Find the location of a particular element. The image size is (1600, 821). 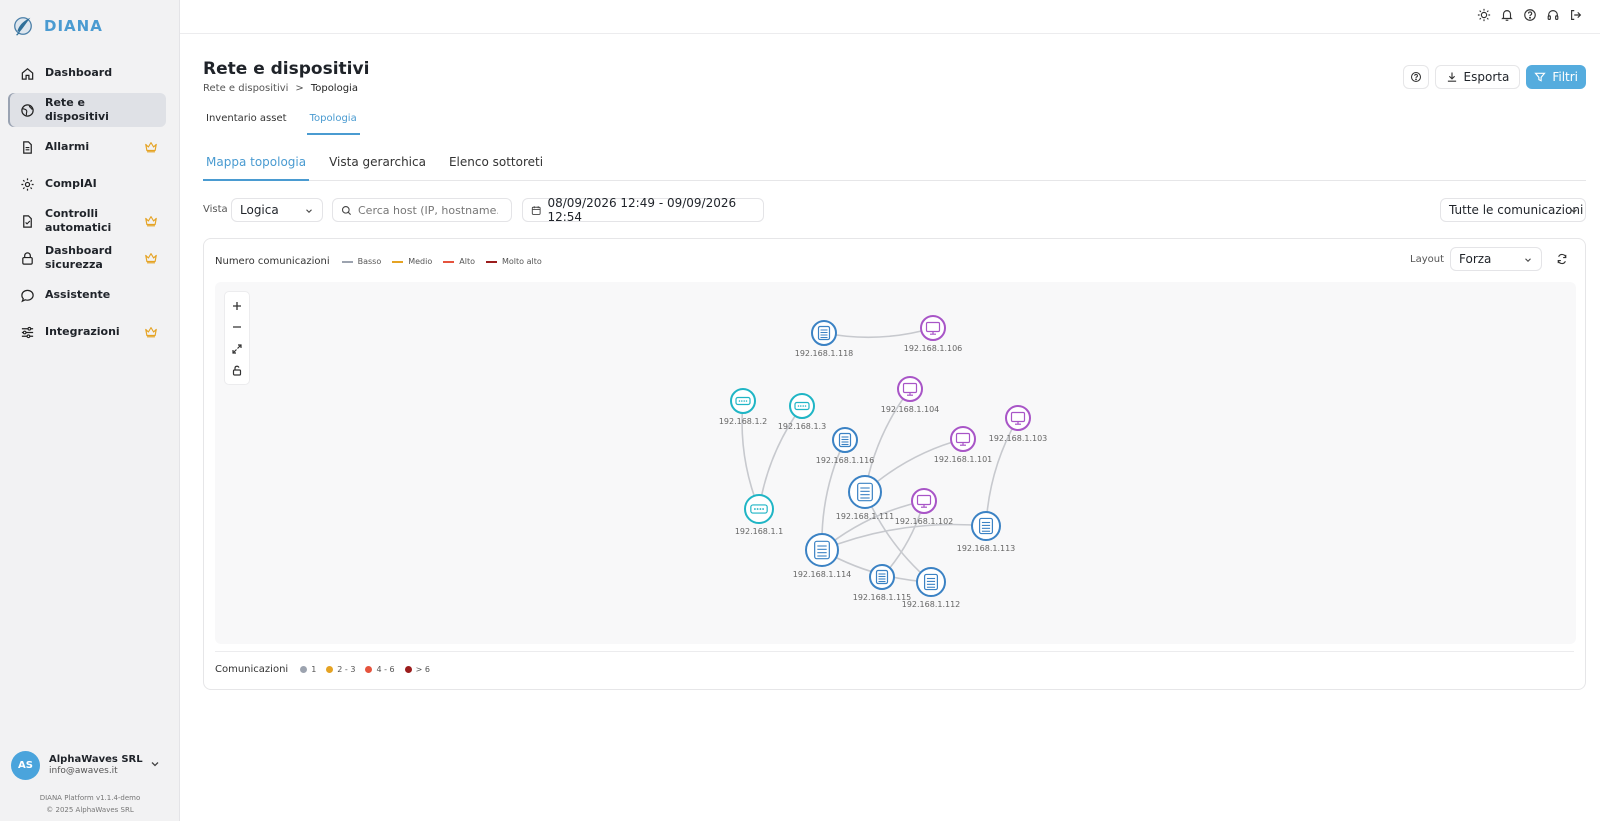

brand: DIANA is located at coordinates (57, 26).